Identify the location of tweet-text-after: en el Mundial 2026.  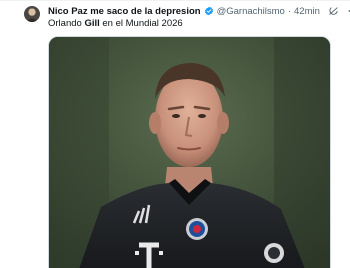
(141, 23).